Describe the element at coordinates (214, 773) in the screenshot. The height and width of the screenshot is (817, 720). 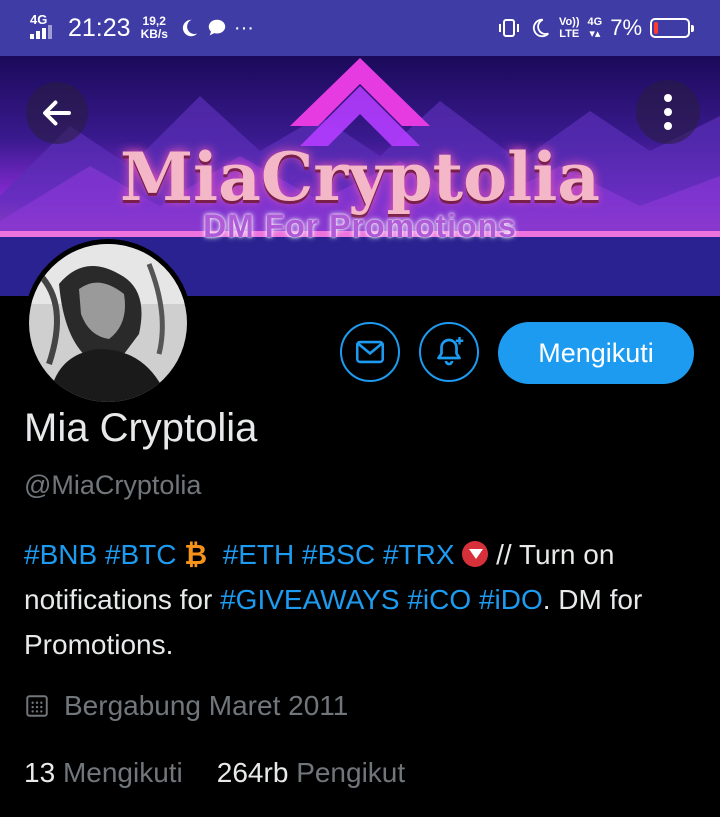
I see `follow-stats: 13 Mengikuti 264rb Pengikut` at that location.